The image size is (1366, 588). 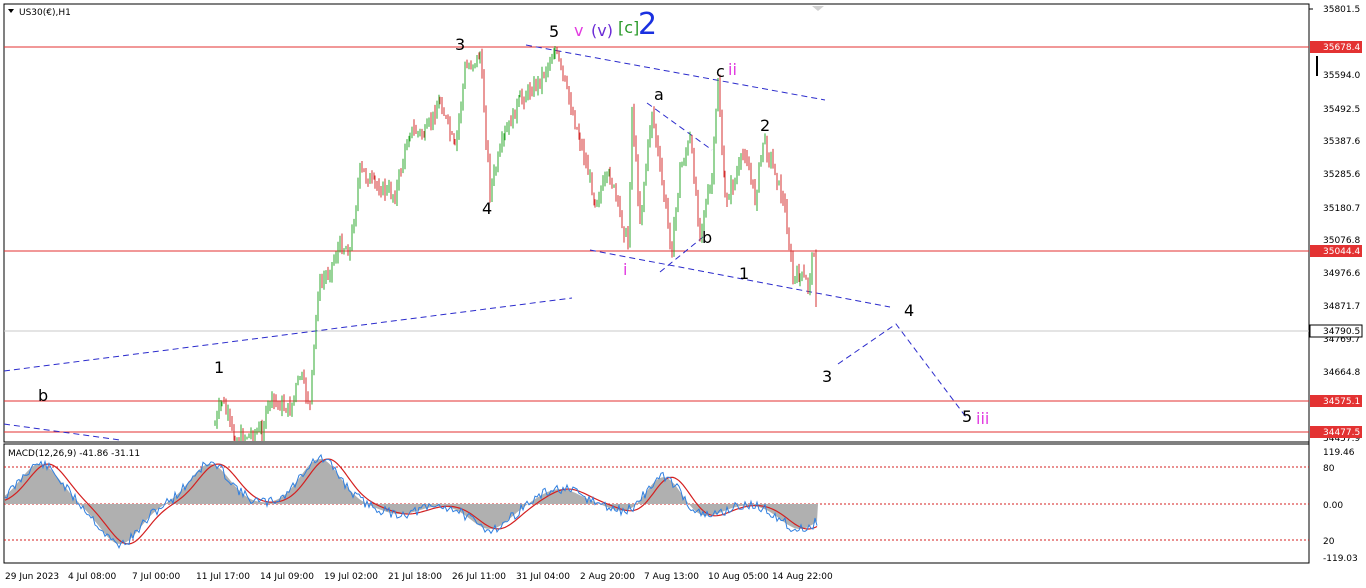 What do you see at coordinates (1341, 76) in the screenshot?
I see `price-tick-label: 35594.0` at bounding box center [1341, 76].